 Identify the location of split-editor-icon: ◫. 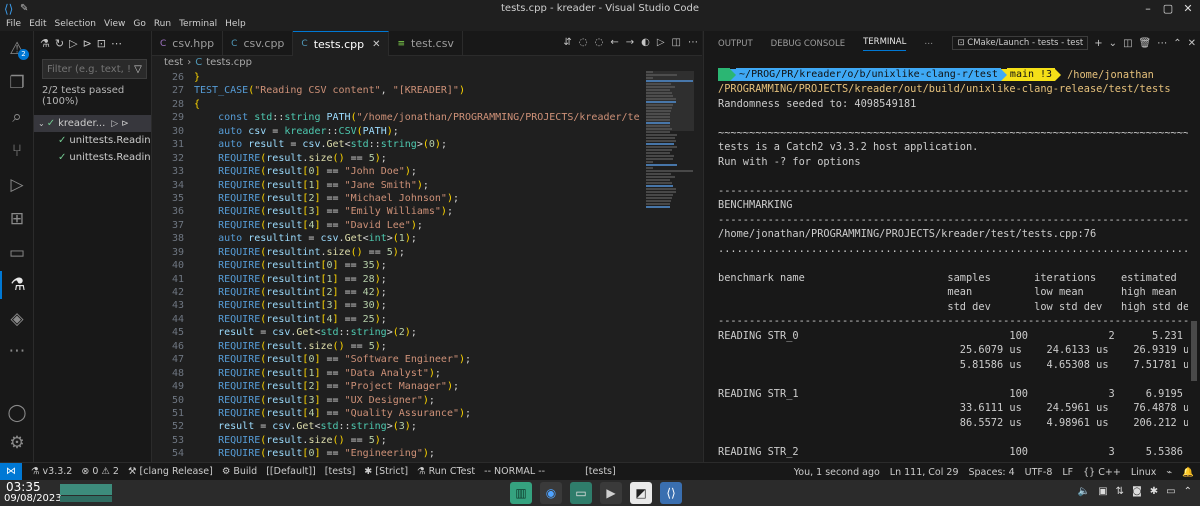
(676, 42).